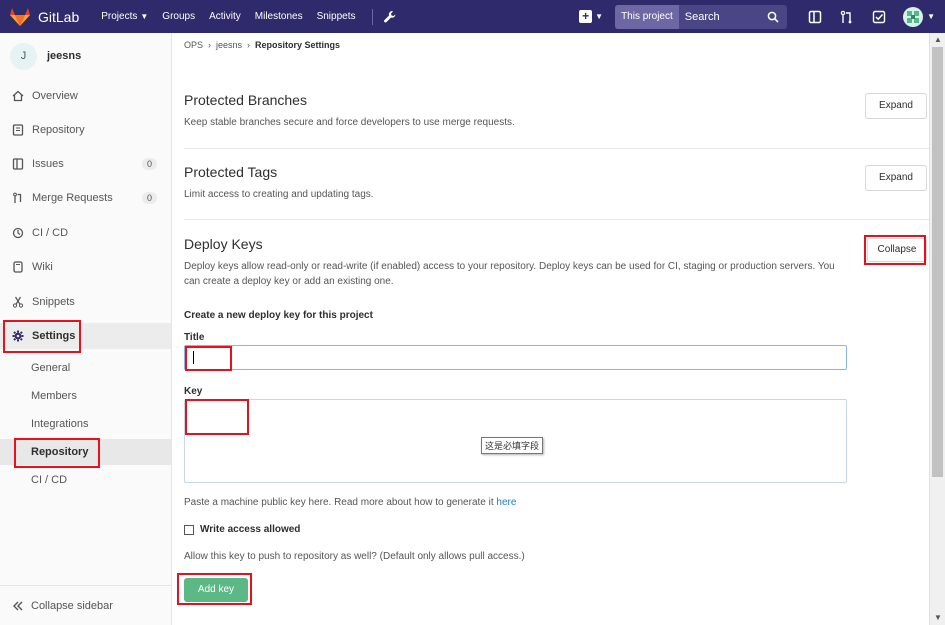  Describe the element at coordinates (896, 178) in the screenshot. I see `protected-tags-expand-button: Expand` at that location.